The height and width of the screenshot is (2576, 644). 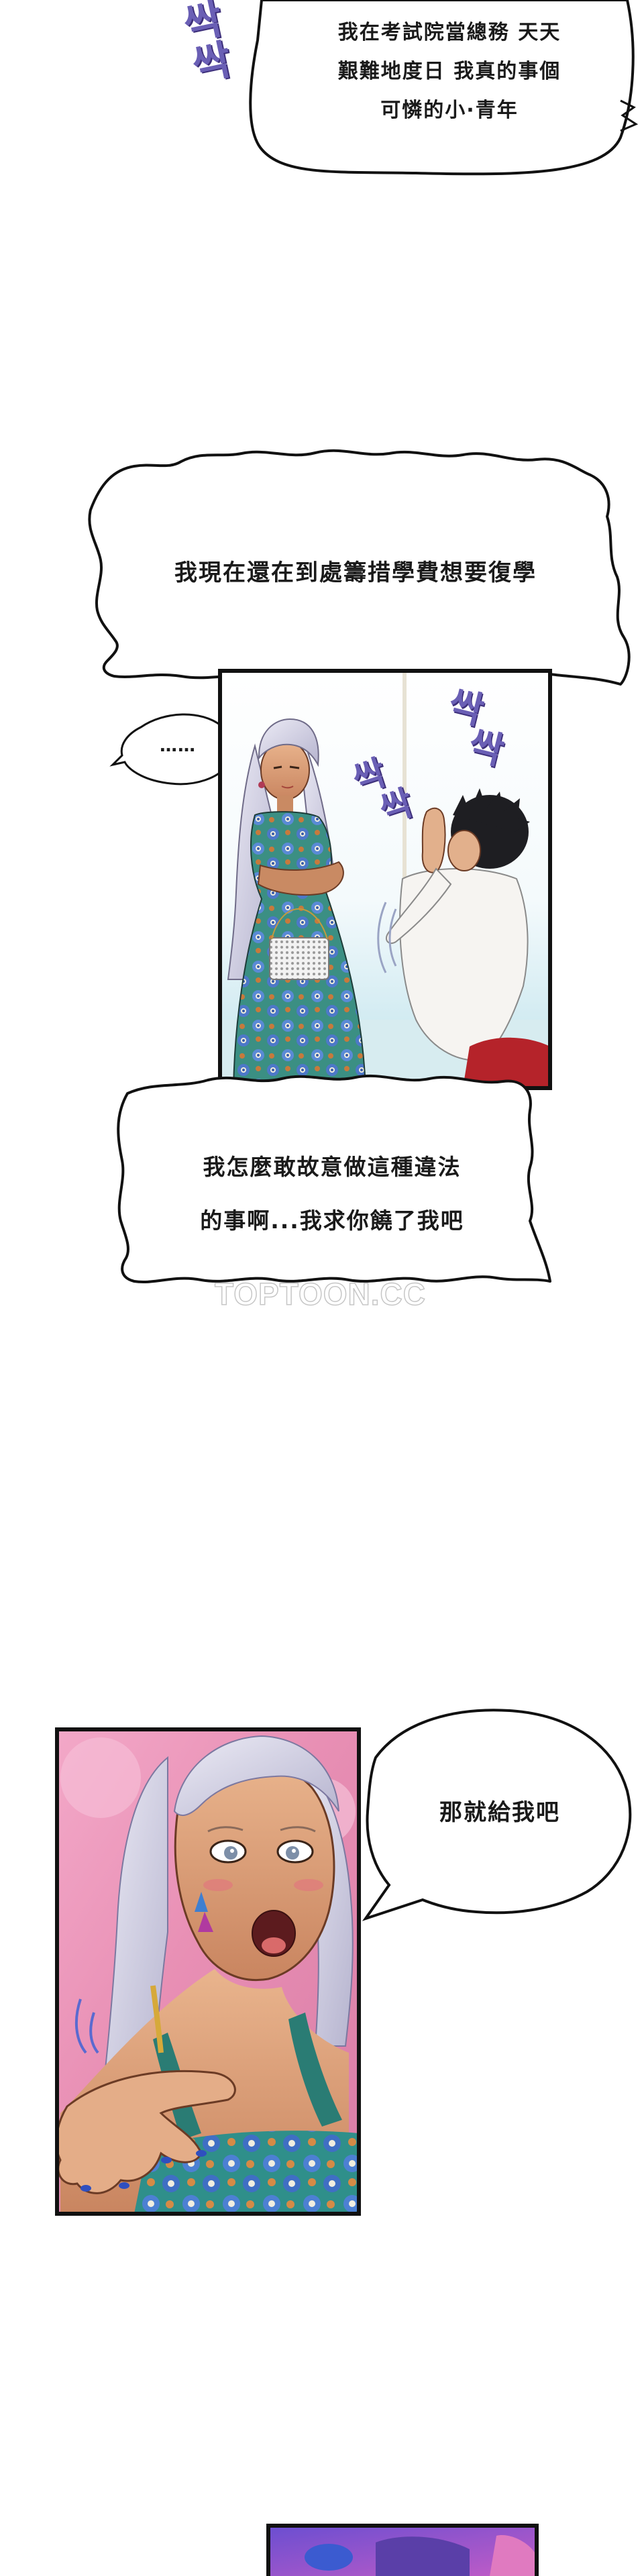 I want to click on panel-closeup, so click(x=207, y=1971).